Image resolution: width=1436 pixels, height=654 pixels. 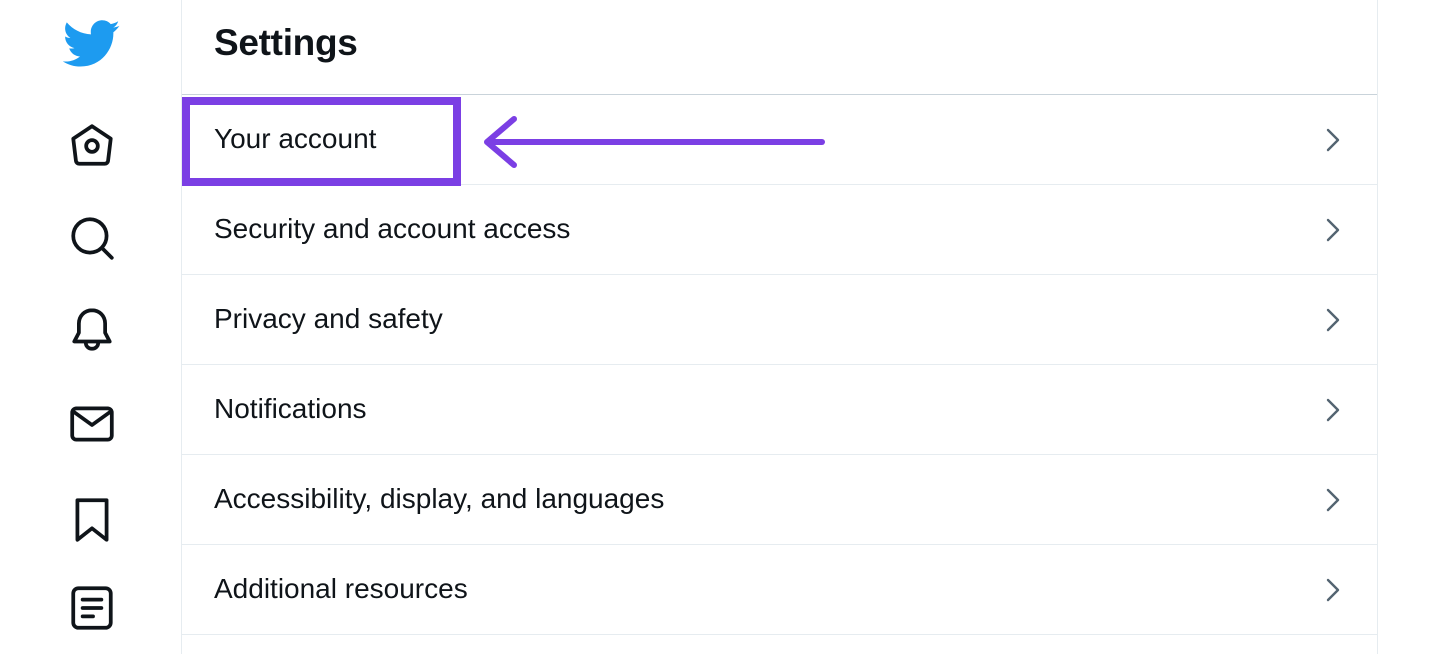 I want to click on settings-item-notifications: Notifications, so click(x=779, y=410).